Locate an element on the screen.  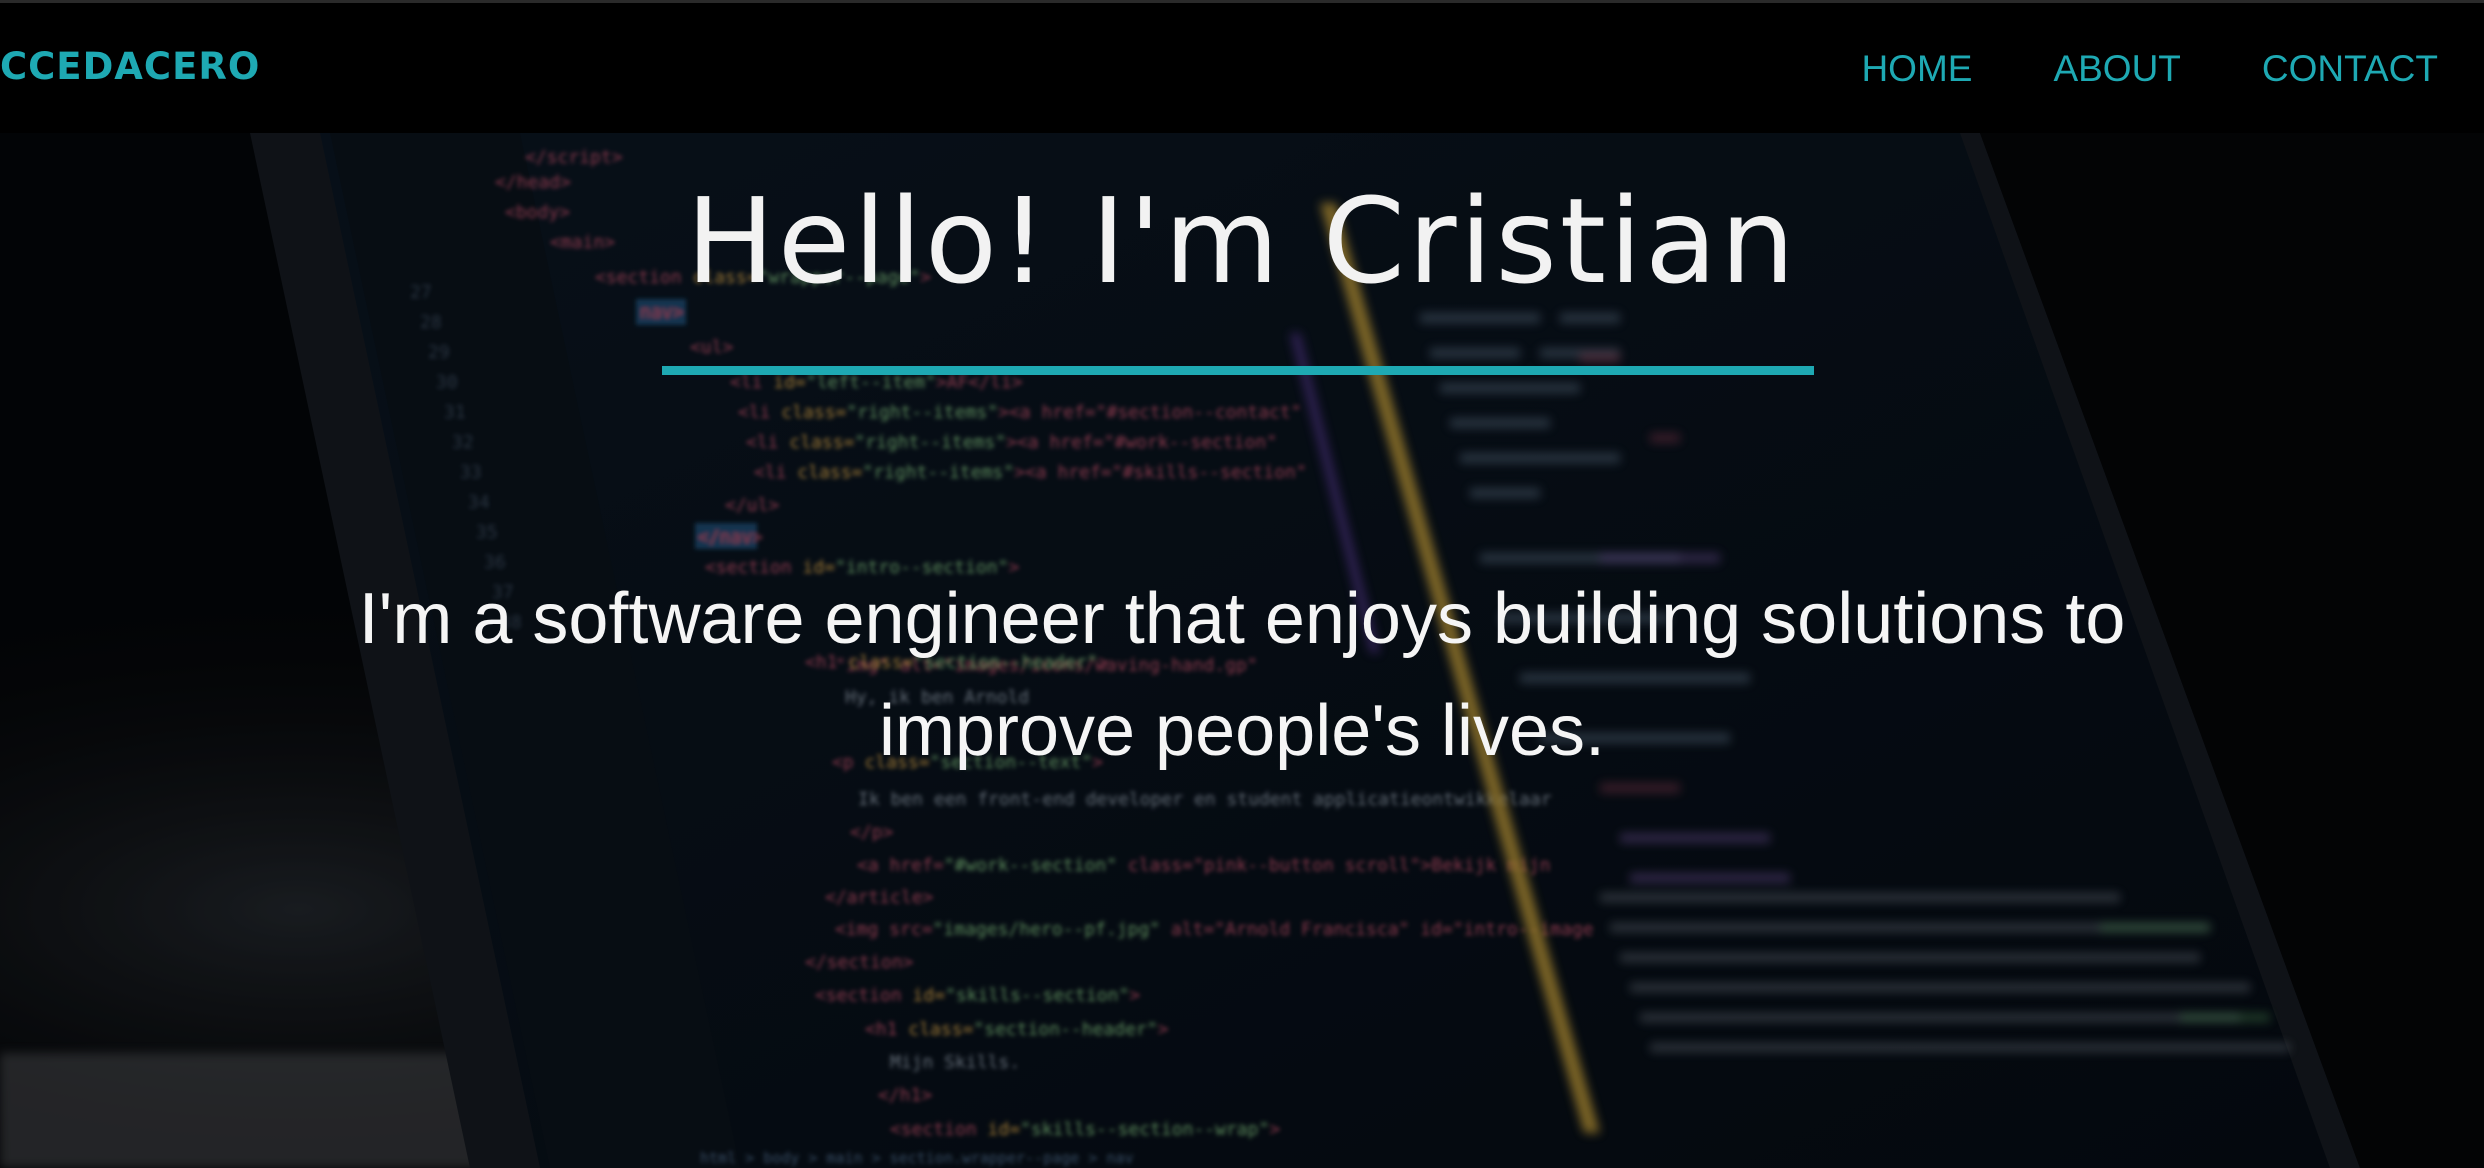
nav-link-home: HOME is located at coordinates (1916, 69).